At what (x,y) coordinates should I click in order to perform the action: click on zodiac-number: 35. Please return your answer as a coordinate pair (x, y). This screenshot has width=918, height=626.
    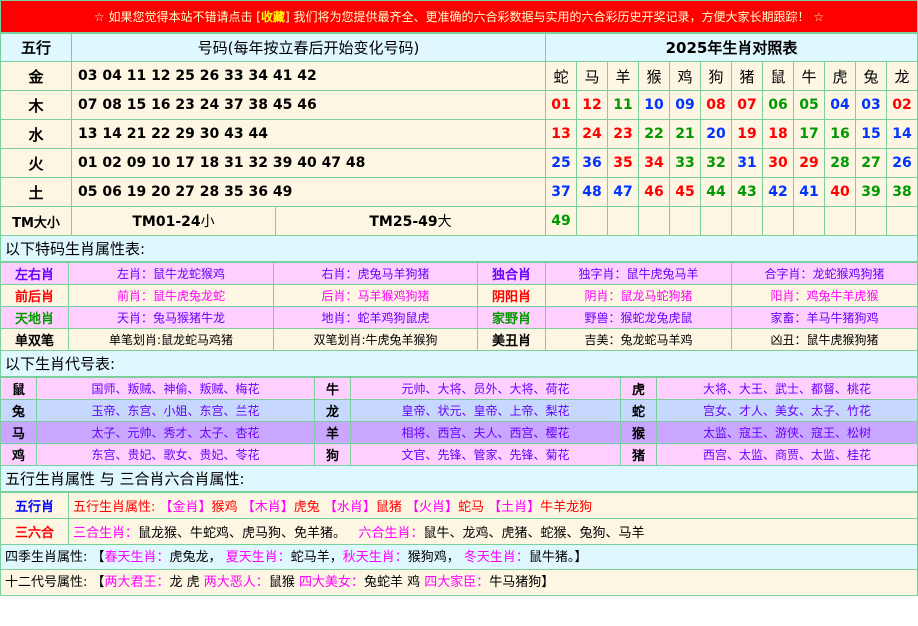
    Looking at the image, I should click on (623, 163).